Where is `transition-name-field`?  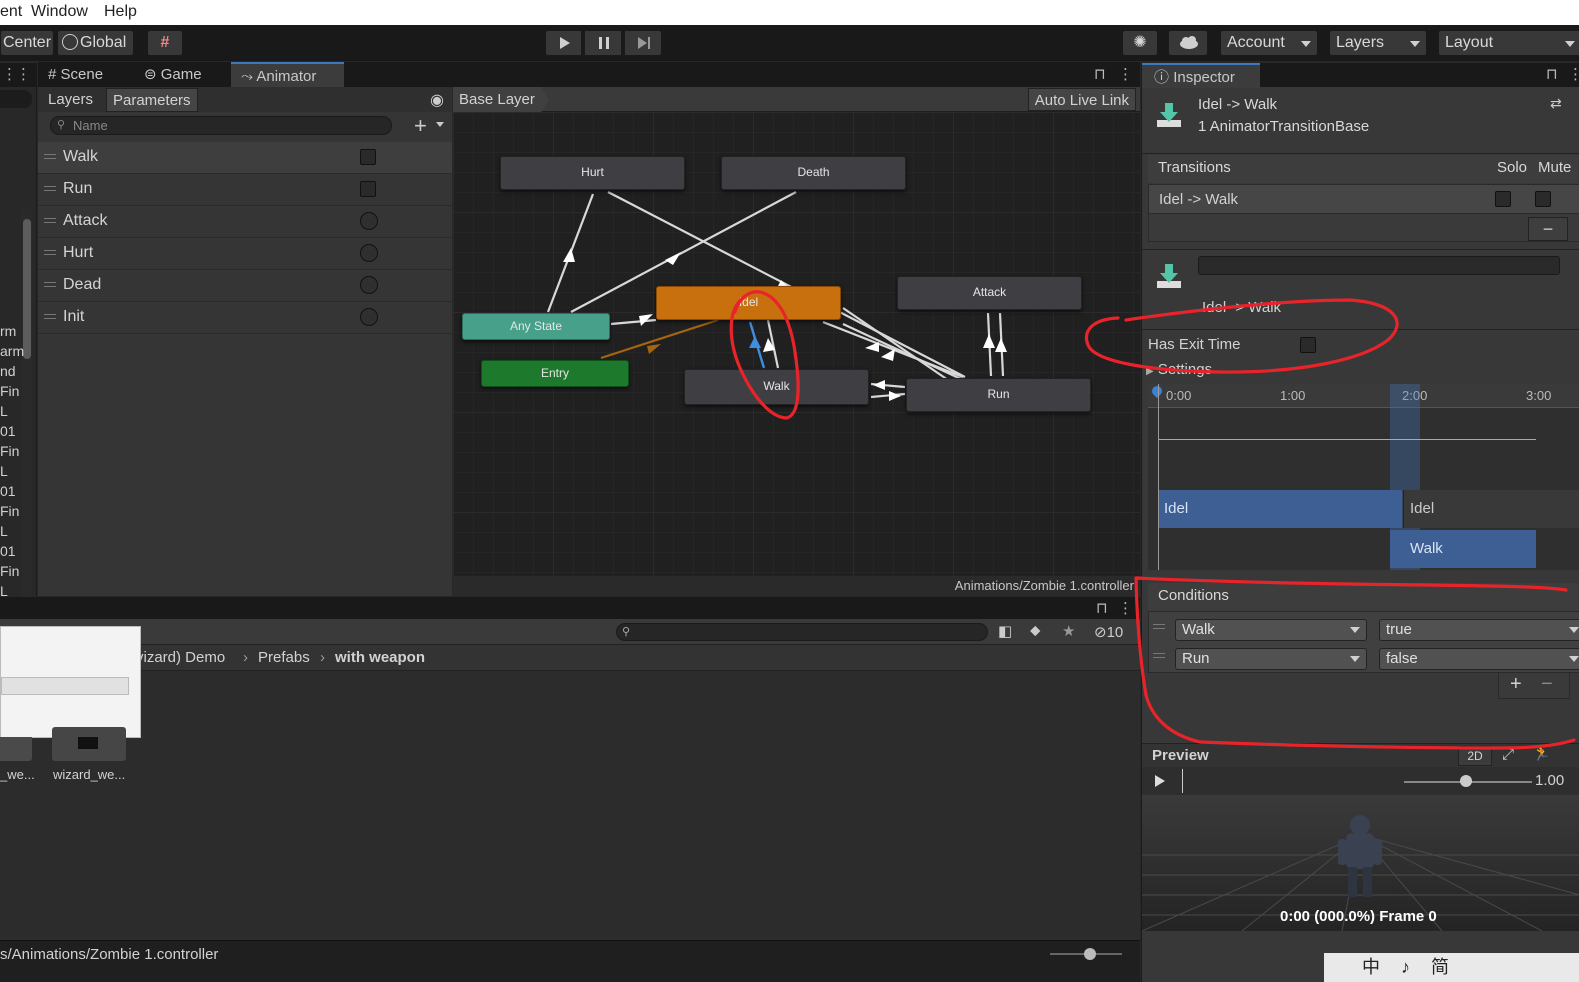 transition-name-field is located at coordinates (1379, 265).